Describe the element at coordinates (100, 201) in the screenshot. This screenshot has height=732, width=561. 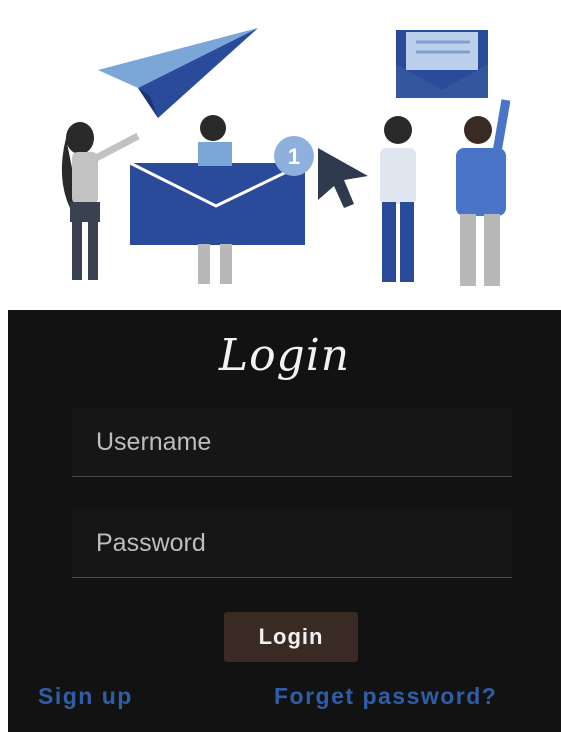
I see `person-woman-left` at that location.